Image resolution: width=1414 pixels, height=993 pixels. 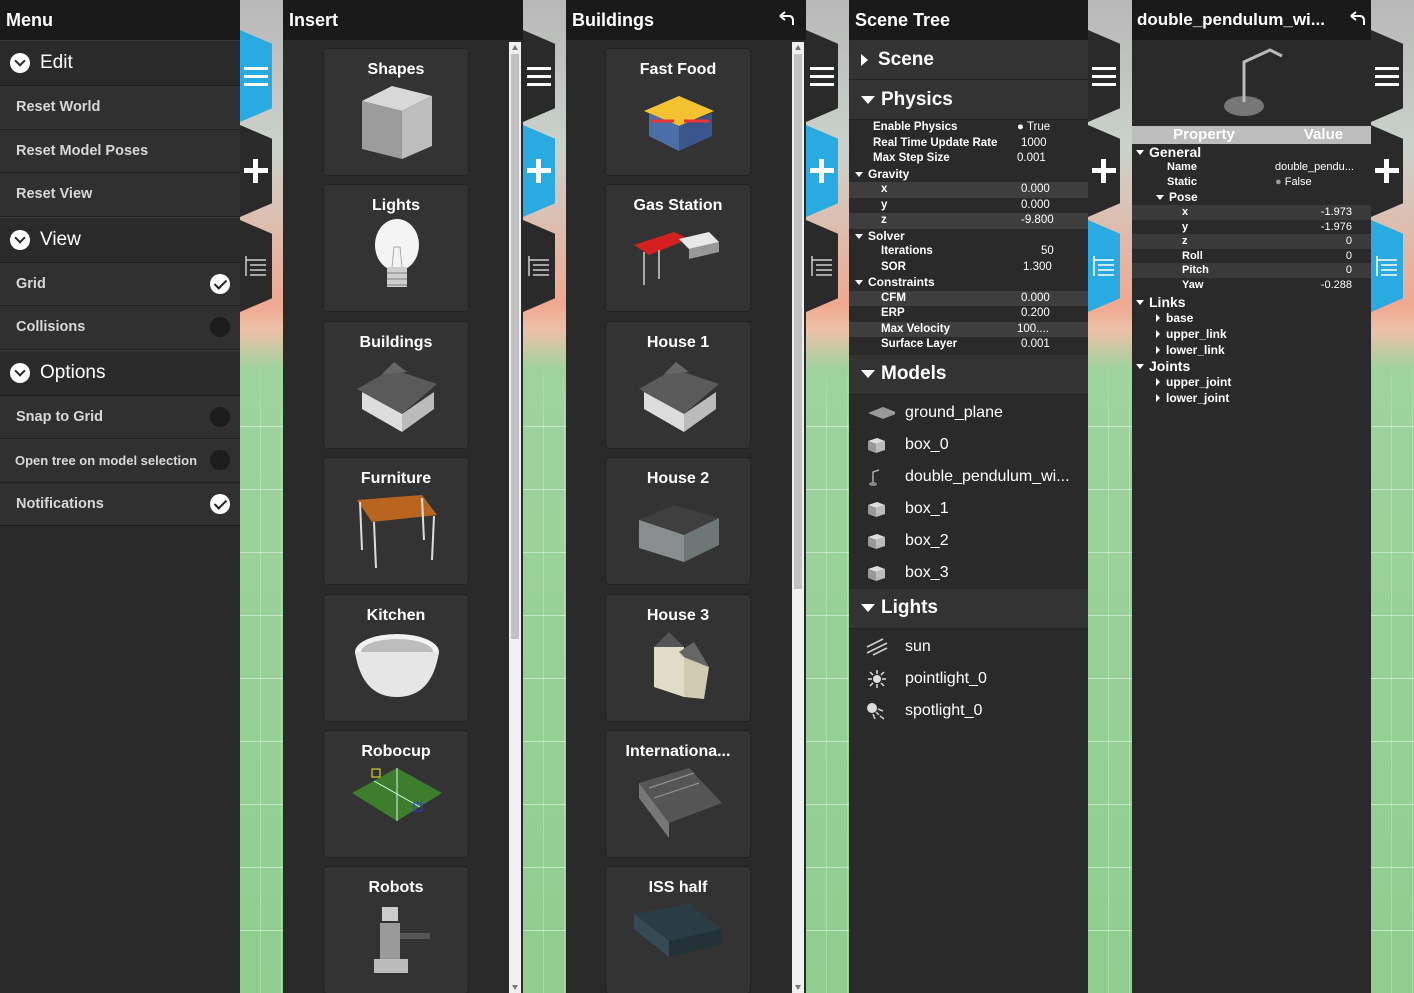 What do you see at coordinates (1251, 398) in the screenshot?
I see `joint-item-lower-joint: lower_joint` at bounding box center [1251, 398].